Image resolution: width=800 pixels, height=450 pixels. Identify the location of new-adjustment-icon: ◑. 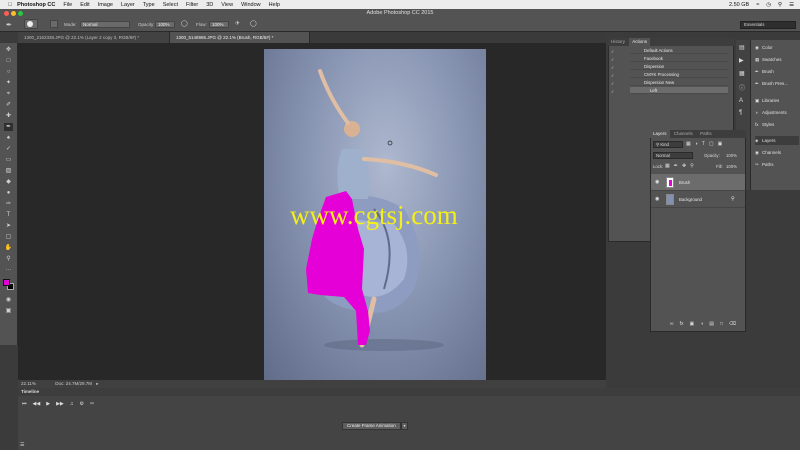
(701, 324).